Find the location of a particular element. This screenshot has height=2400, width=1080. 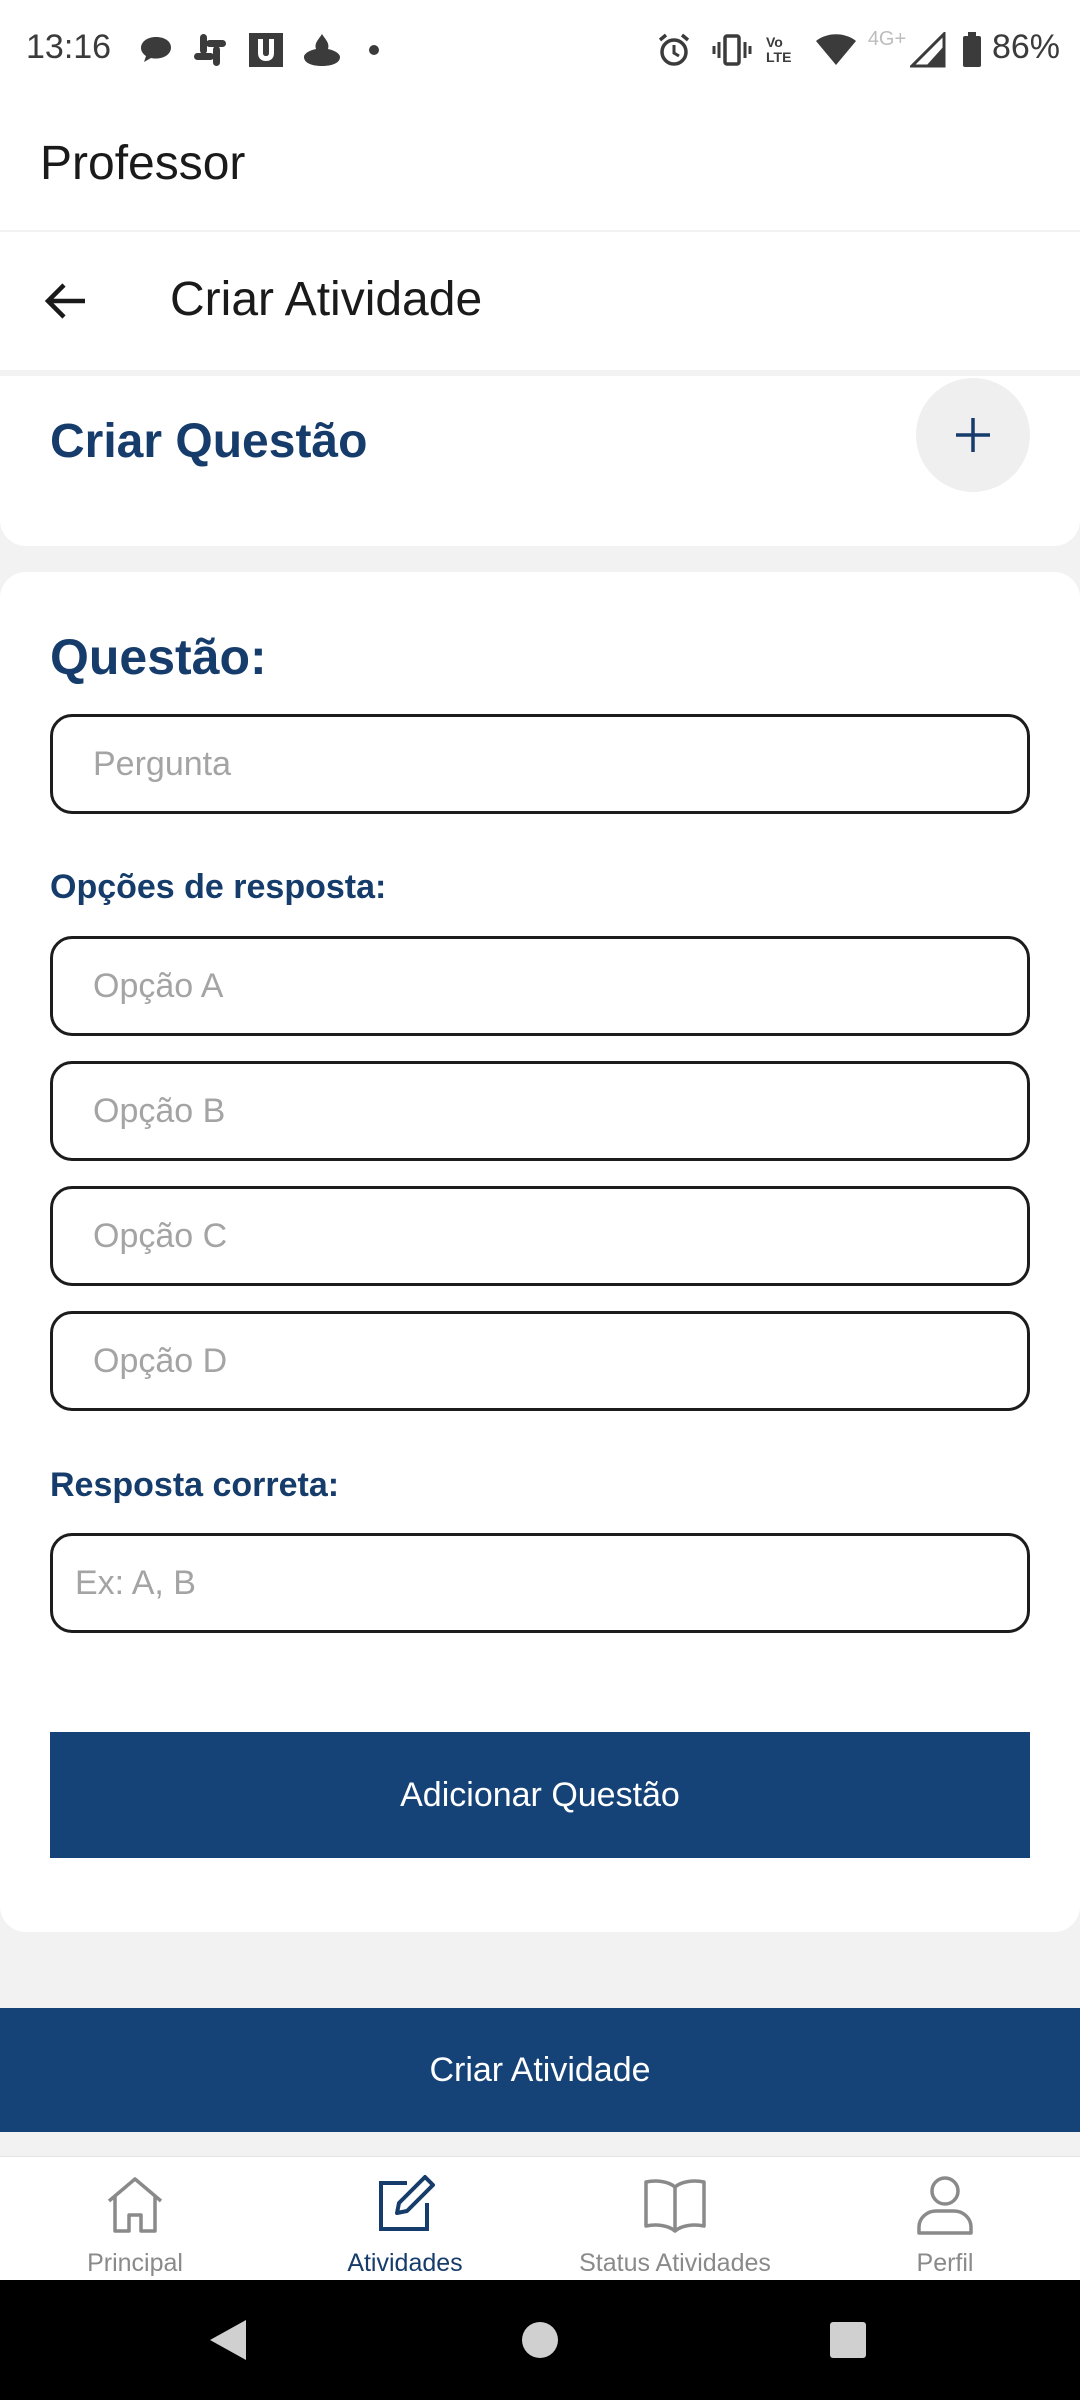

volte-icon: Vo LTE is located at coordinates (779, 49).